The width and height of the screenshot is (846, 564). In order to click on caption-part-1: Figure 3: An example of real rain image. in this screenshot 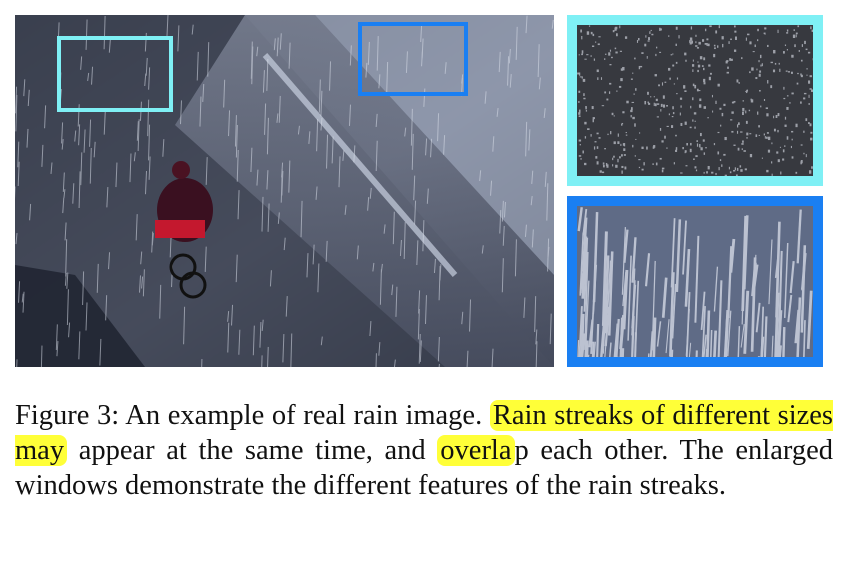, I will do `click(252, 415)`.